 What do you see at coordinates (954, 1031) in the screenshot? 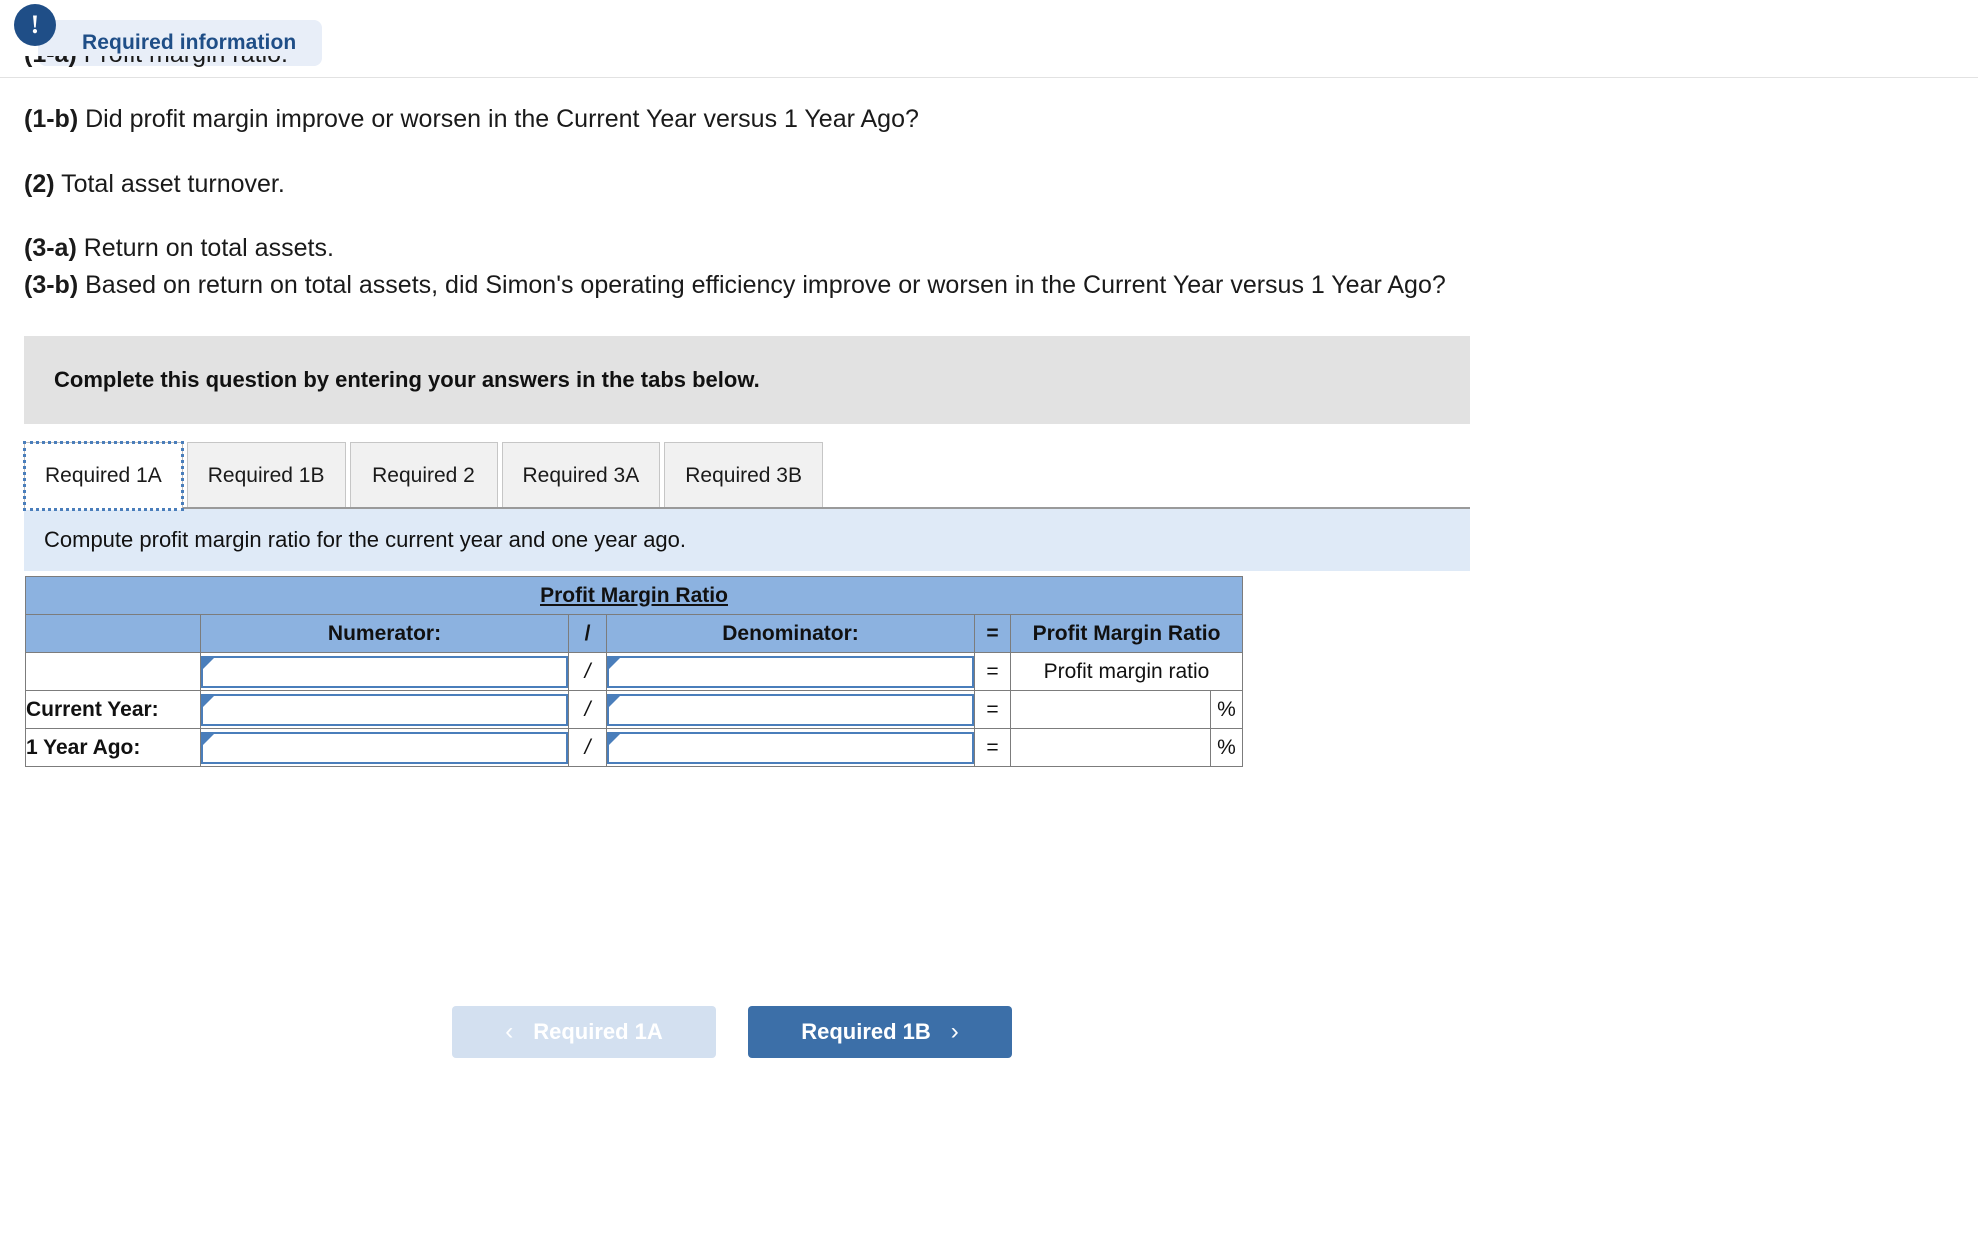
I see `chevron-right-icon: ›` at bounding box center [954, 1031].